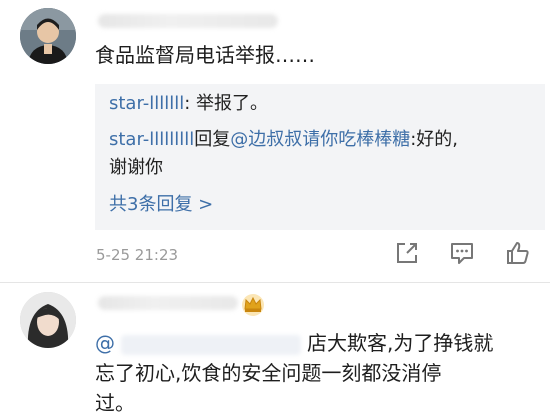 The image size is (550, 418). I want to click on more-replies-link: 共3条回复 >, so click(161, 203).